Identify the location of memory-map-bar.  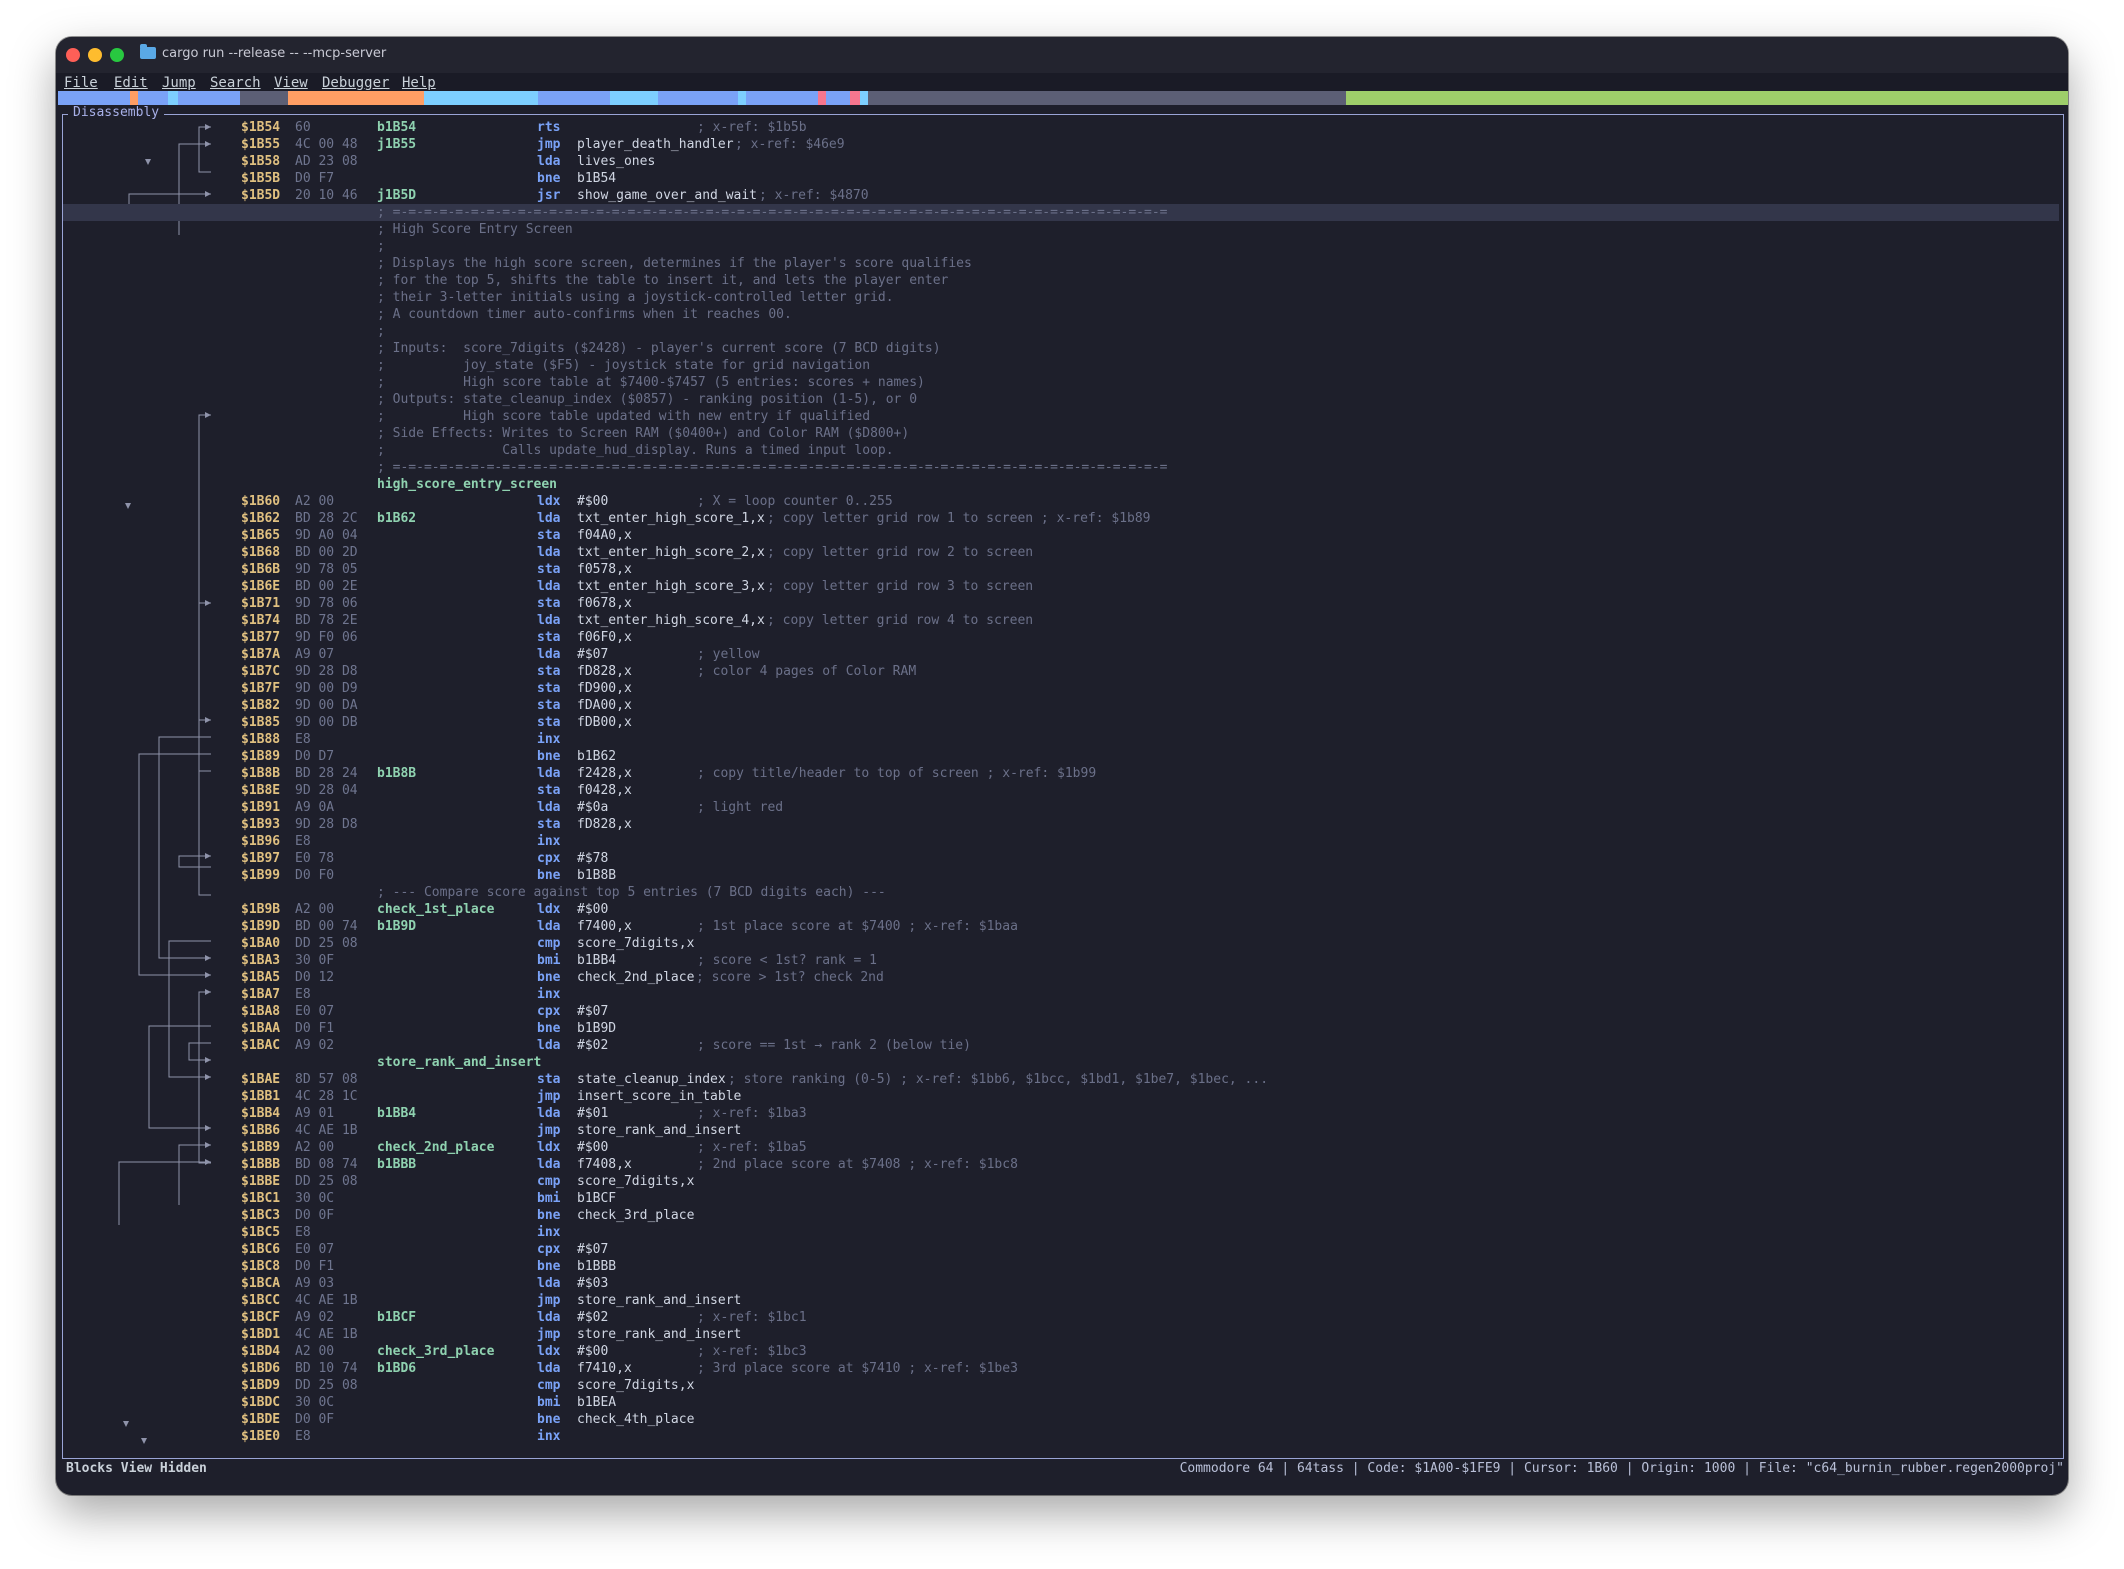
(1063, 98).